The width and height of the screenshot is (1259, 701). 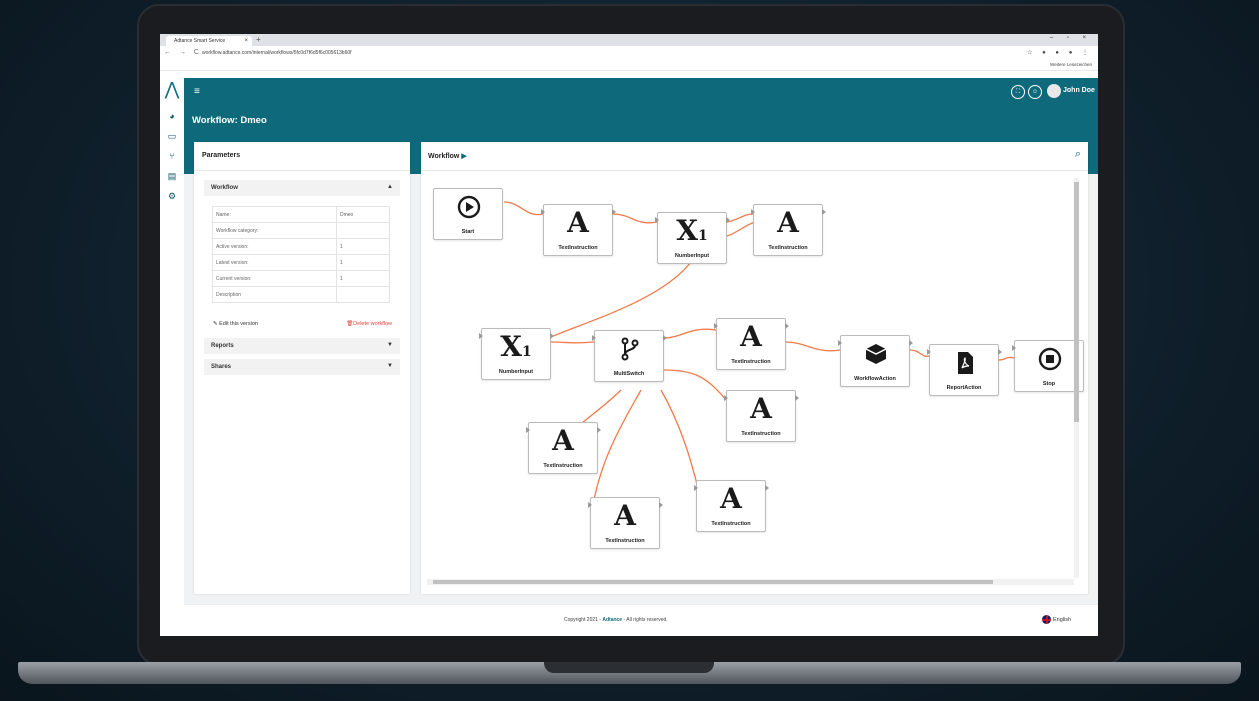 What do you see at coordinates (629, 374) in the screenshot?
I see `node-label: MultiSwitch` at bounding box center [629, 374].